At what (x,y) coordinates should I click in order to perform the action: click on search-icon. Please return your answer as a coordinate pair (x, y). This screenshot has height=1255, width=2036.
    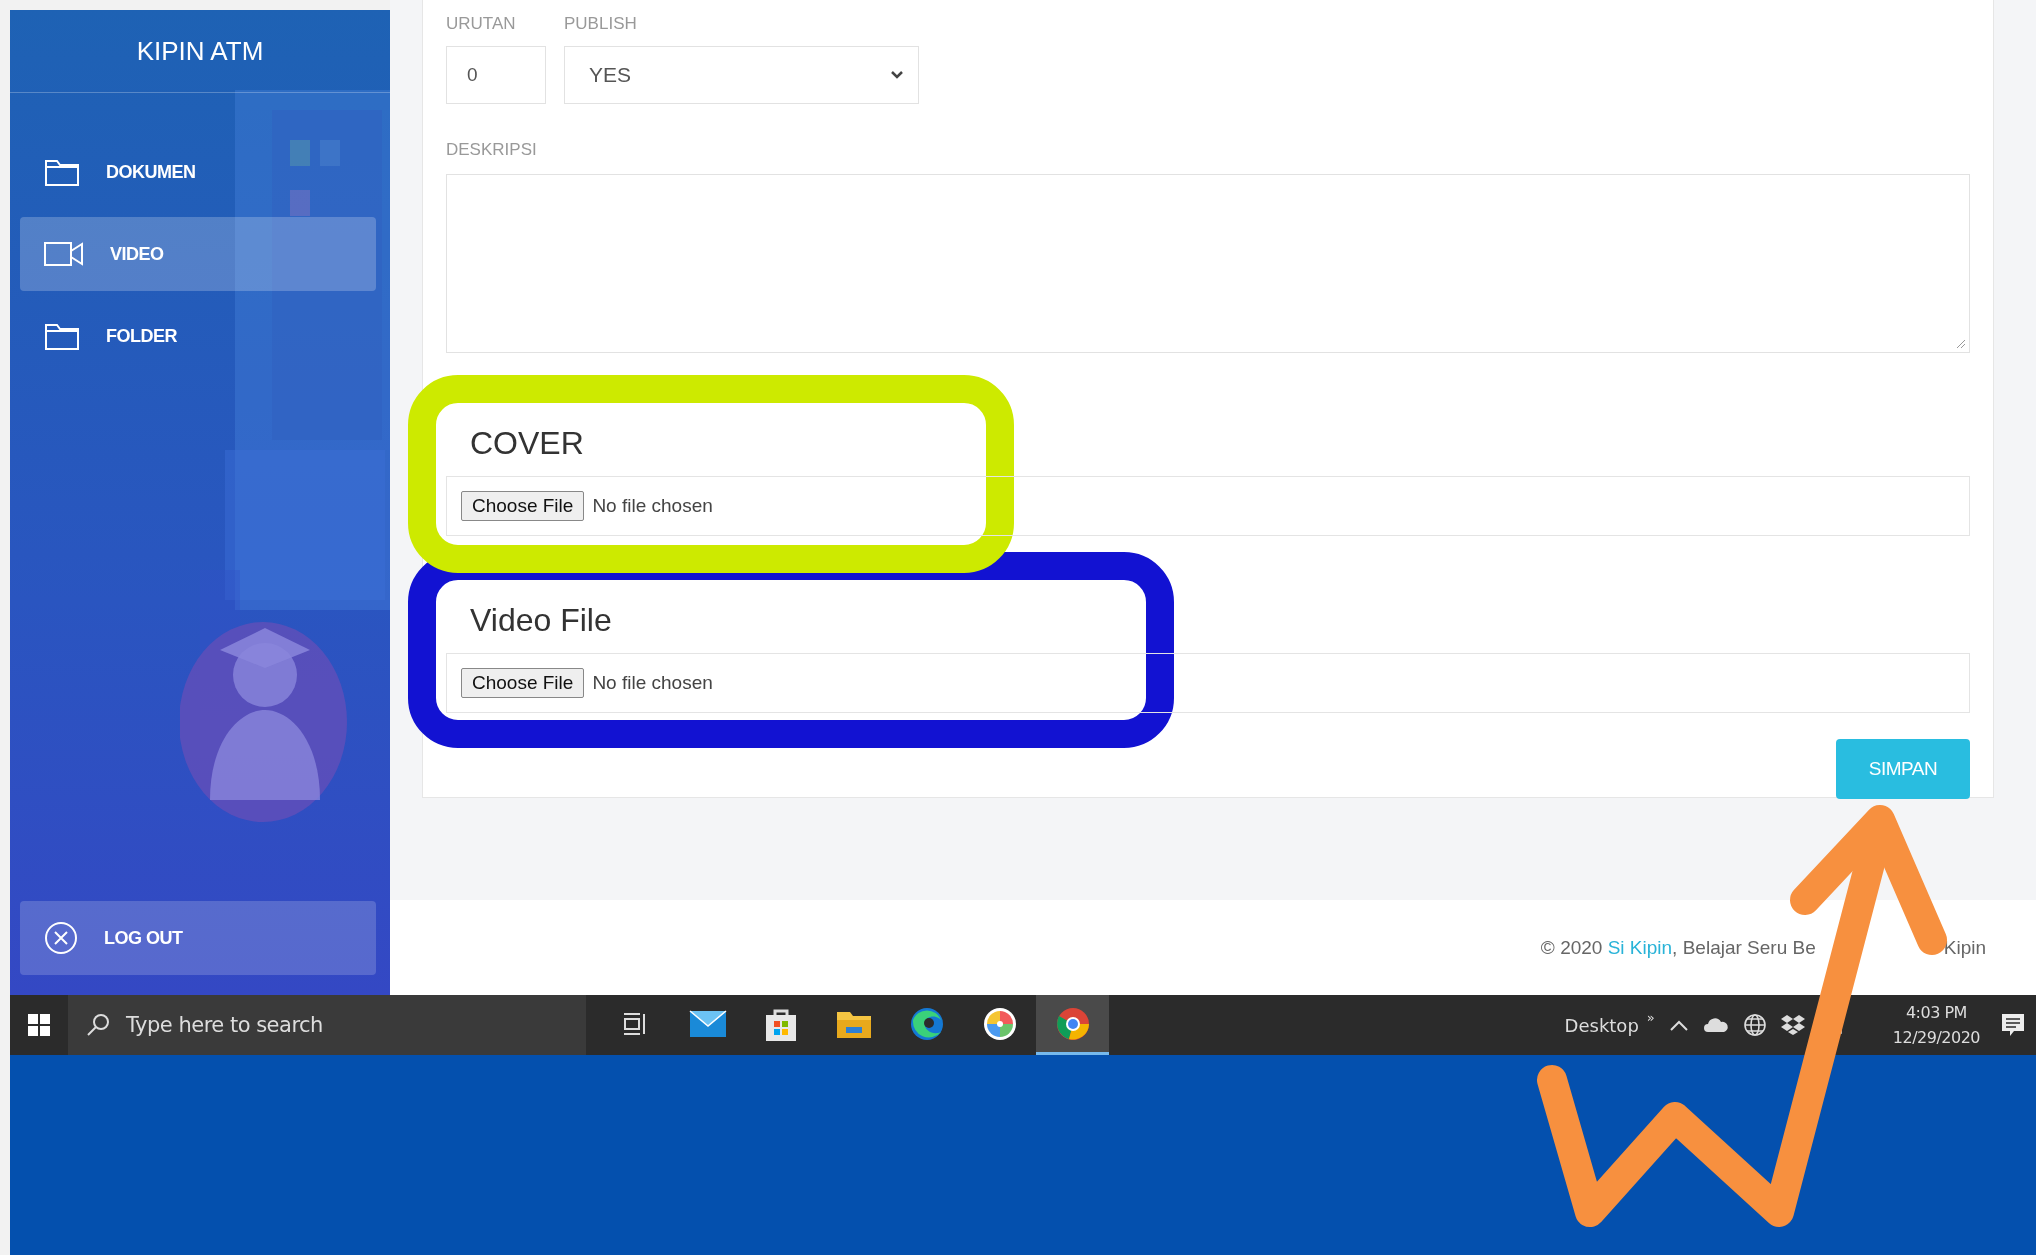
    Looking at the image, I should click on (98, 1025).